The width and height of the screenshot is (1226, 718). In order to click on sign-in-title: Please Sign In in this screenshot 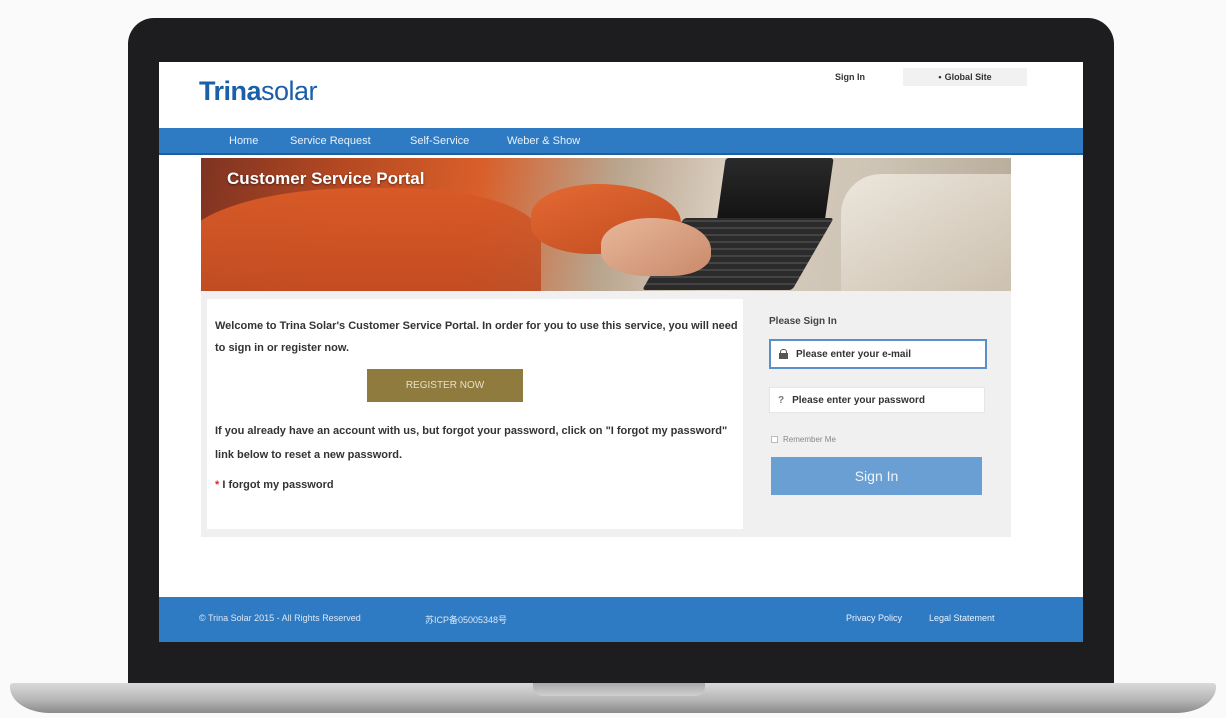, I will do `click(803, 321)`.